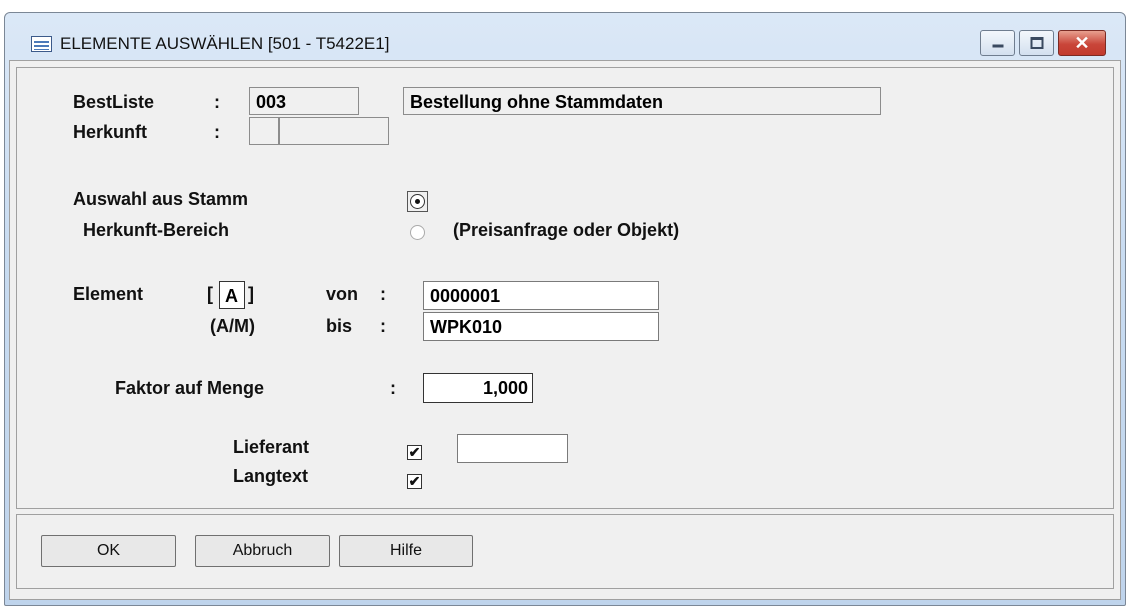  Describe the element at coordinates (217, 132) in the screenshot. I see `herkunft-colon: :` at that location.